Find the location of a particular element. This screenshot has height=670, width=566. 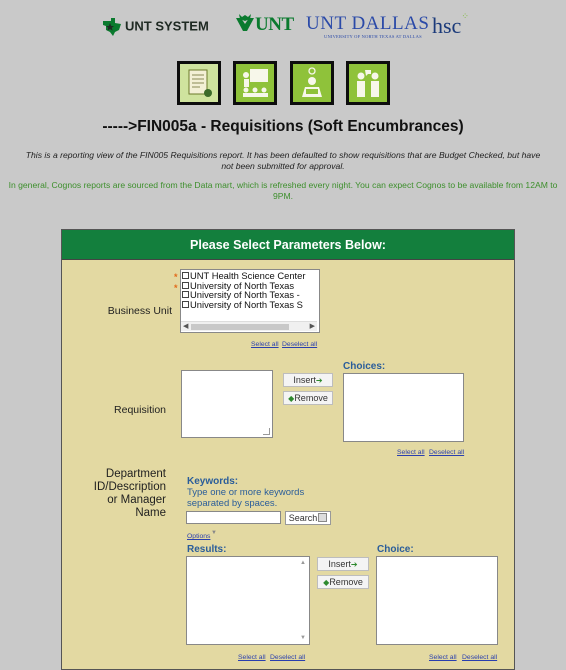

department-remove-button: ◆Remove is located at coordinates (343, 582).